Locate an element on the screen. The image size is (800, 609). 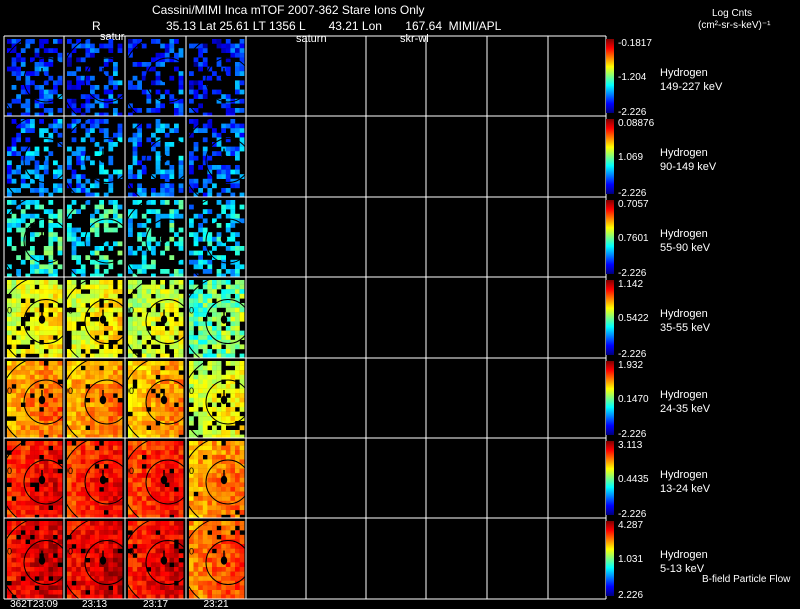
saturn-marker is located at coordinates (164, 158).